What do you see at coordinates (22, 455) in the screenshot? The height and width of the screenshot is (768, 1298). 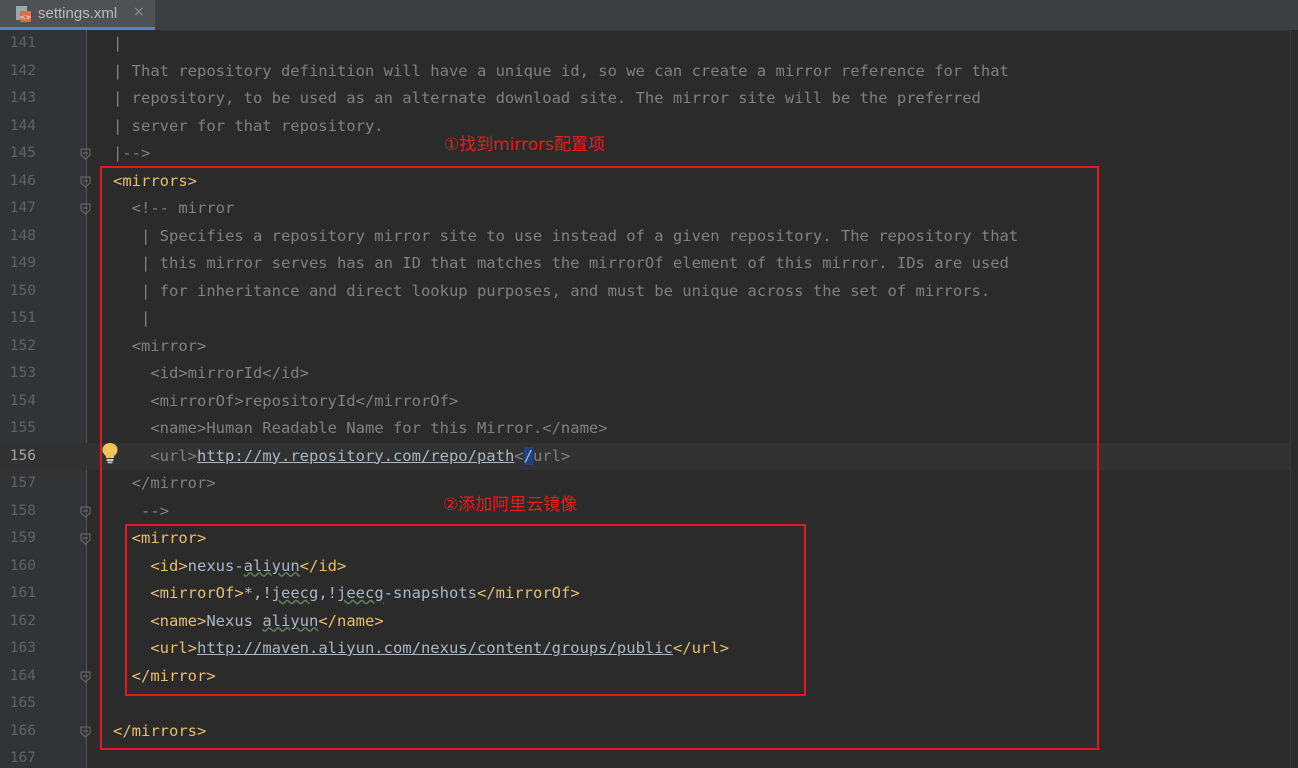 I see `line-number: 156` at bounding box center [22, 455].